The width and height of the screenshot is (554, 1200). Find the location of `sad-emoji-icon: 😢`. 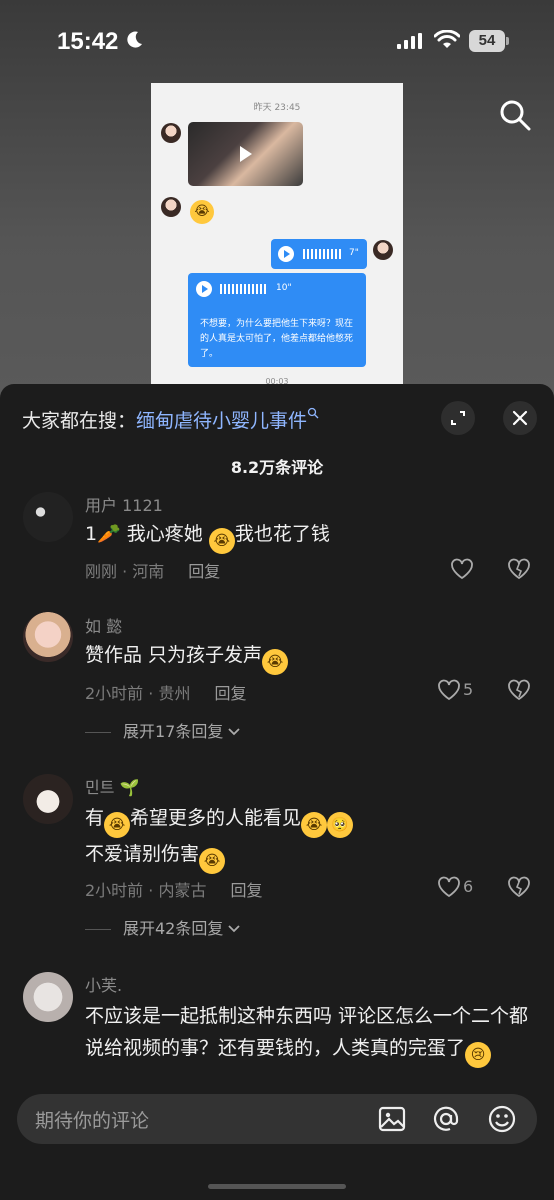

sad-emoji-icon: 😢 is located at coordinates (478, 1055).